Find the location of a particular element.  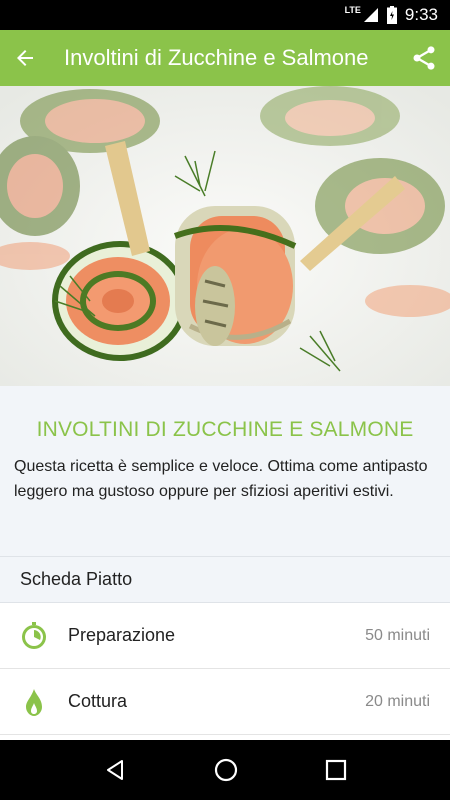

list-item-label: Preparazione is located at coordinates (122, 635).